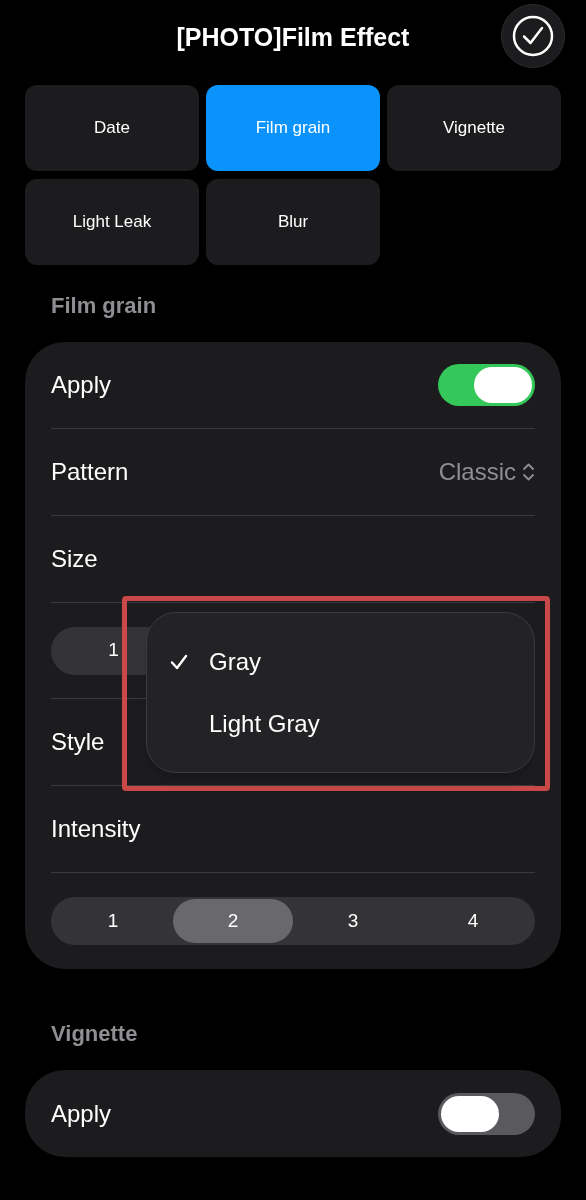  Describe the element at coordinates (486, 472) in the screenshot. I see `pattern-picker: Classic` at that location.